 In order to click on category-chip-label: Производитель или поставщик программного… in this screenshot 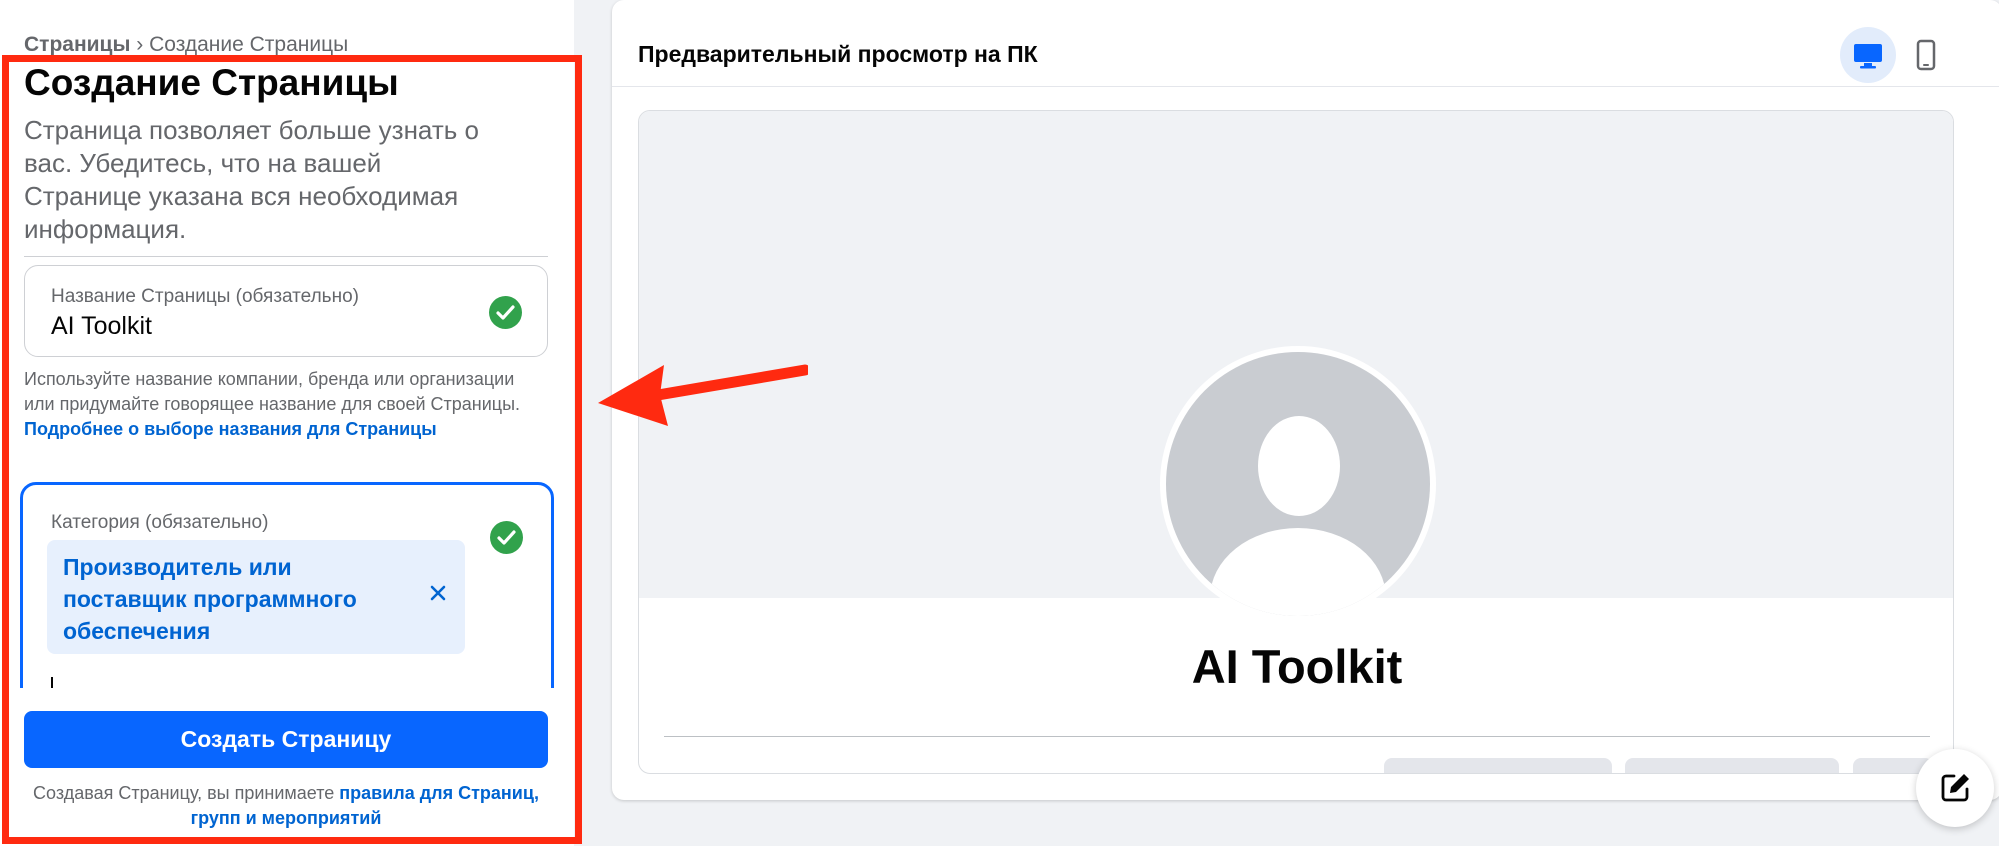, I will do `click(210, 599)`.